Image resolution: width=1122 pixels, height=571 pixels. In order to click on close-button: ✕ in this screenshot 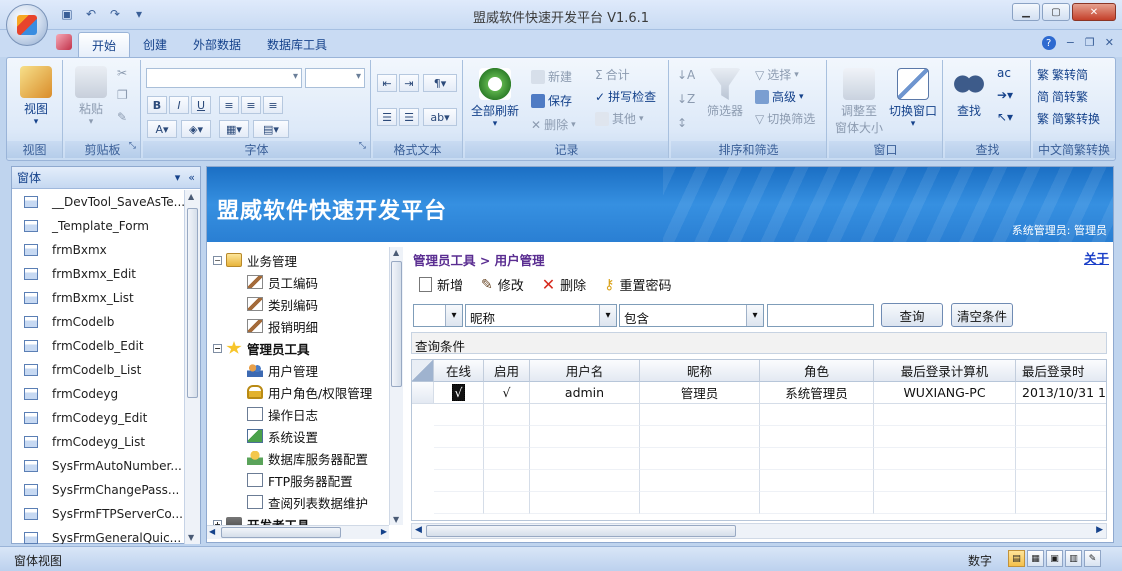, I will do `click(1094, 12)`.